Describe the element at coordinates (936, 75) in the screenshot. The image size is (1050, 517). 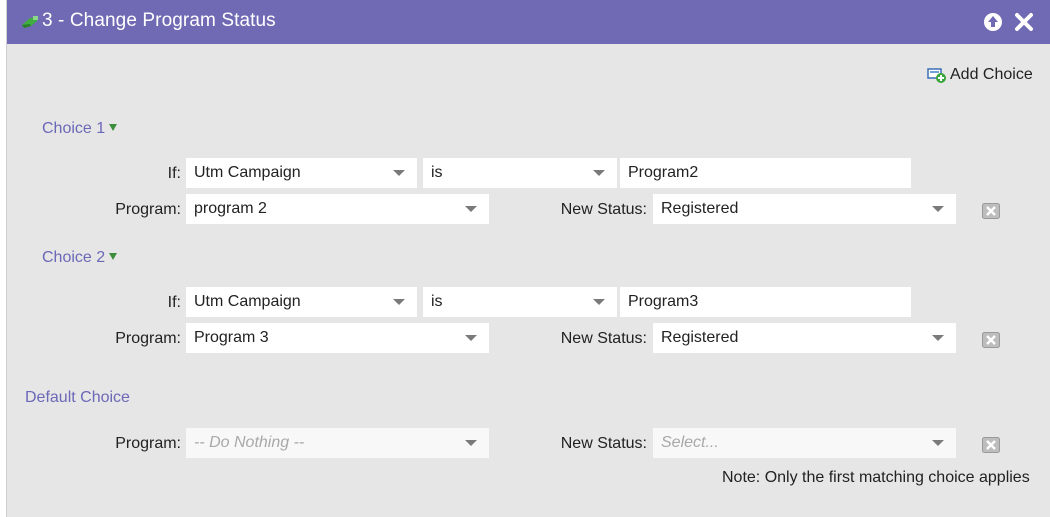
I see `add-choice-icon` at that location.